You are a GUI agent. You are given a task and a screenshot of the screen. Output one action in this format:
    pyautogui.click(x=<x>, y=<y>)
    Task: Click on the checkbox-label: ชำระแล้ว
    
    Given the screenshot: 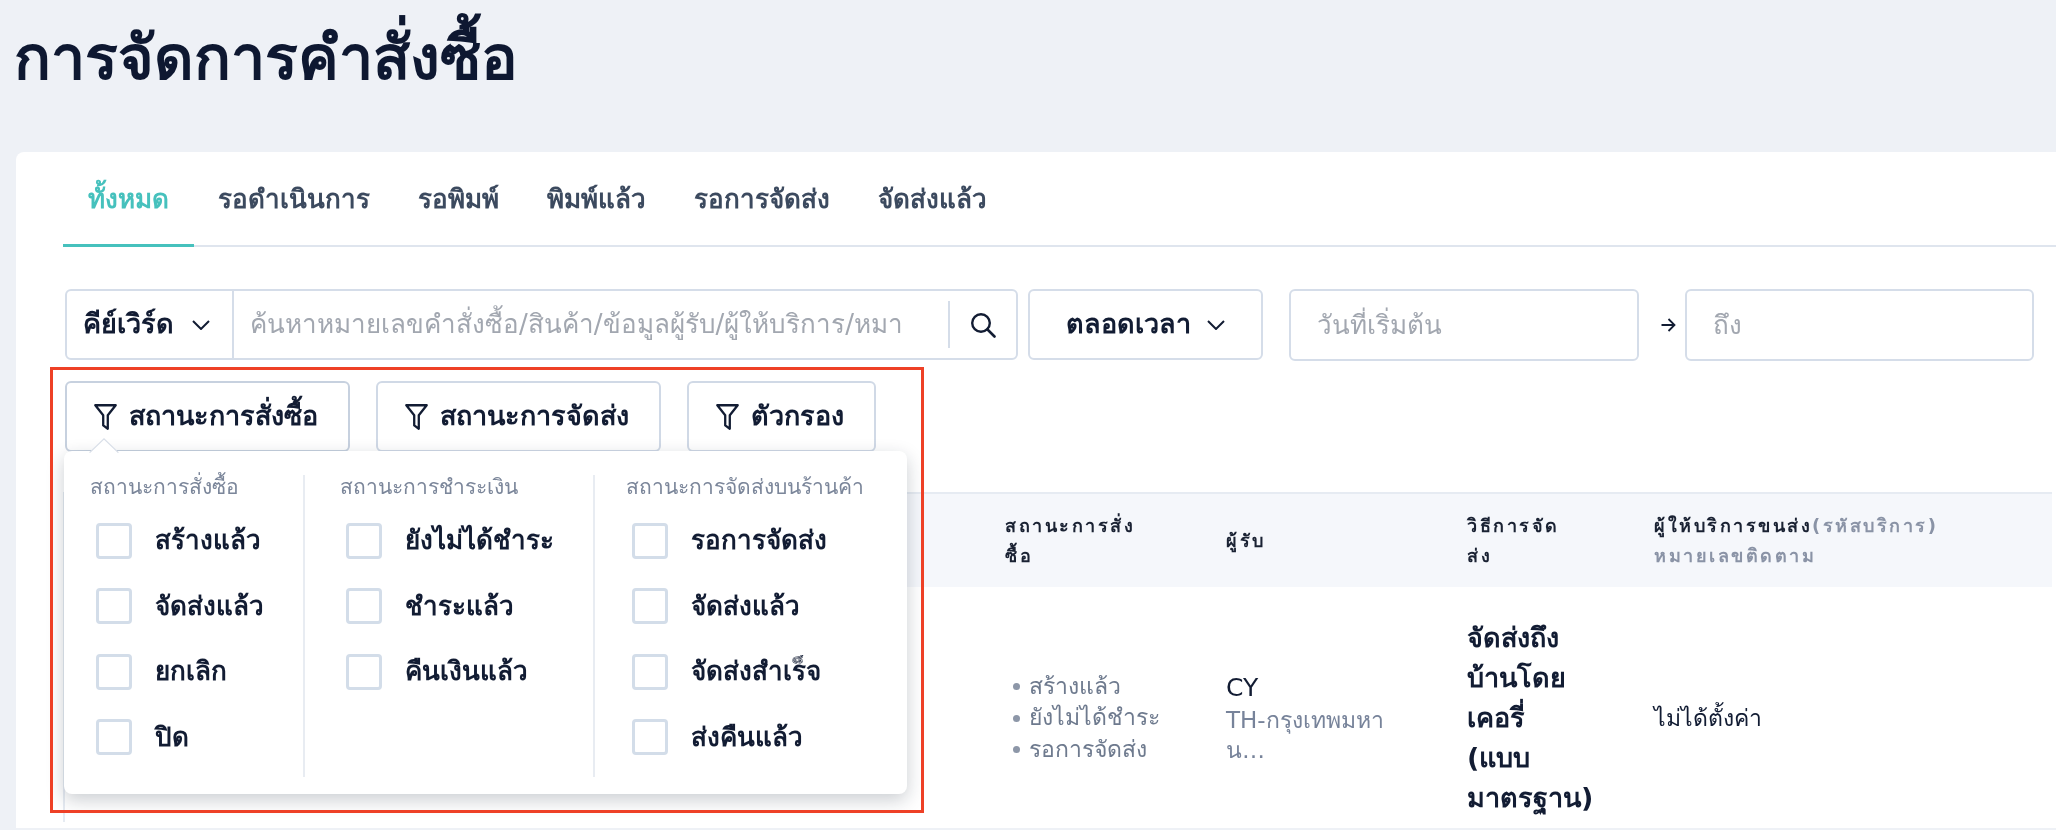 What is the action you would take?
    pyautogui.click(x=459, y=606)
    